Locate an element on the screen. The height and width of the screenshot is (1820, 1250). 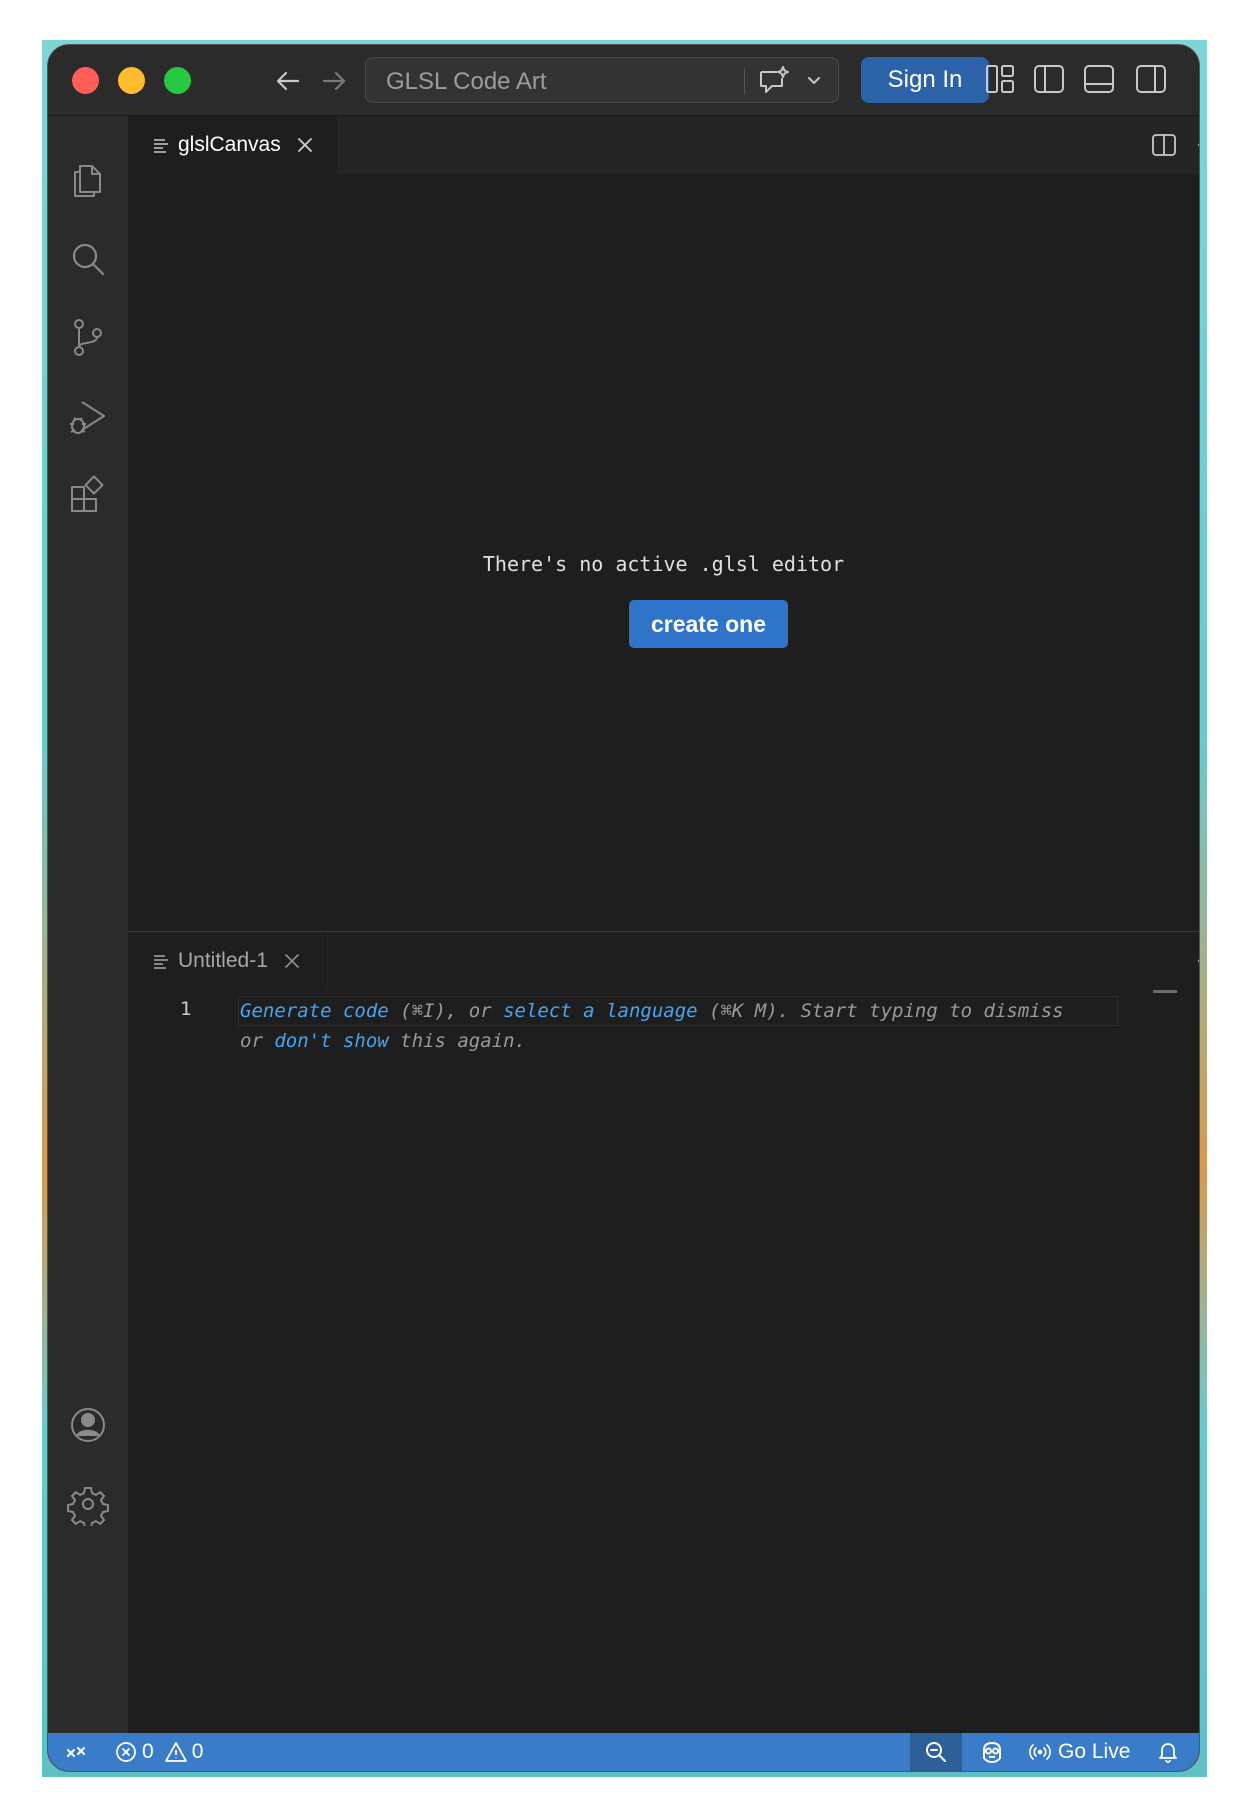
scrollbar-marker is located at coordinates (1165, 991).